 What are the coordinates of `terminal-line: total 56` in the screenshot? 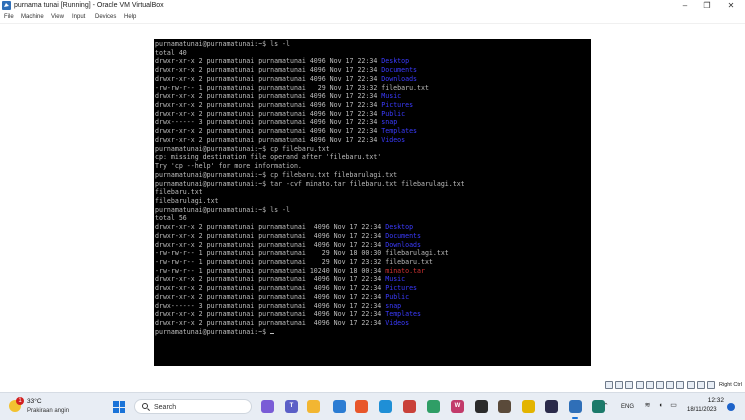 It's located at (372, 218).